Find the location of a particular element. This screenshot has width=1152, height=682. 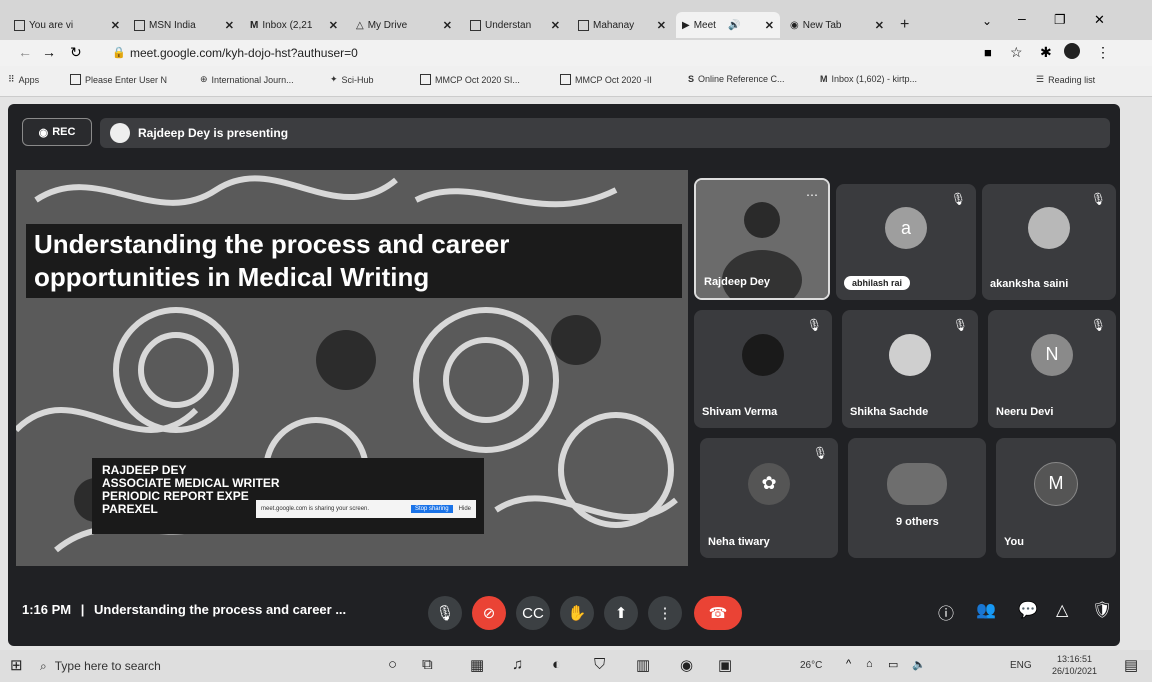

forward-icon: → is located at coordinates (49, 52).